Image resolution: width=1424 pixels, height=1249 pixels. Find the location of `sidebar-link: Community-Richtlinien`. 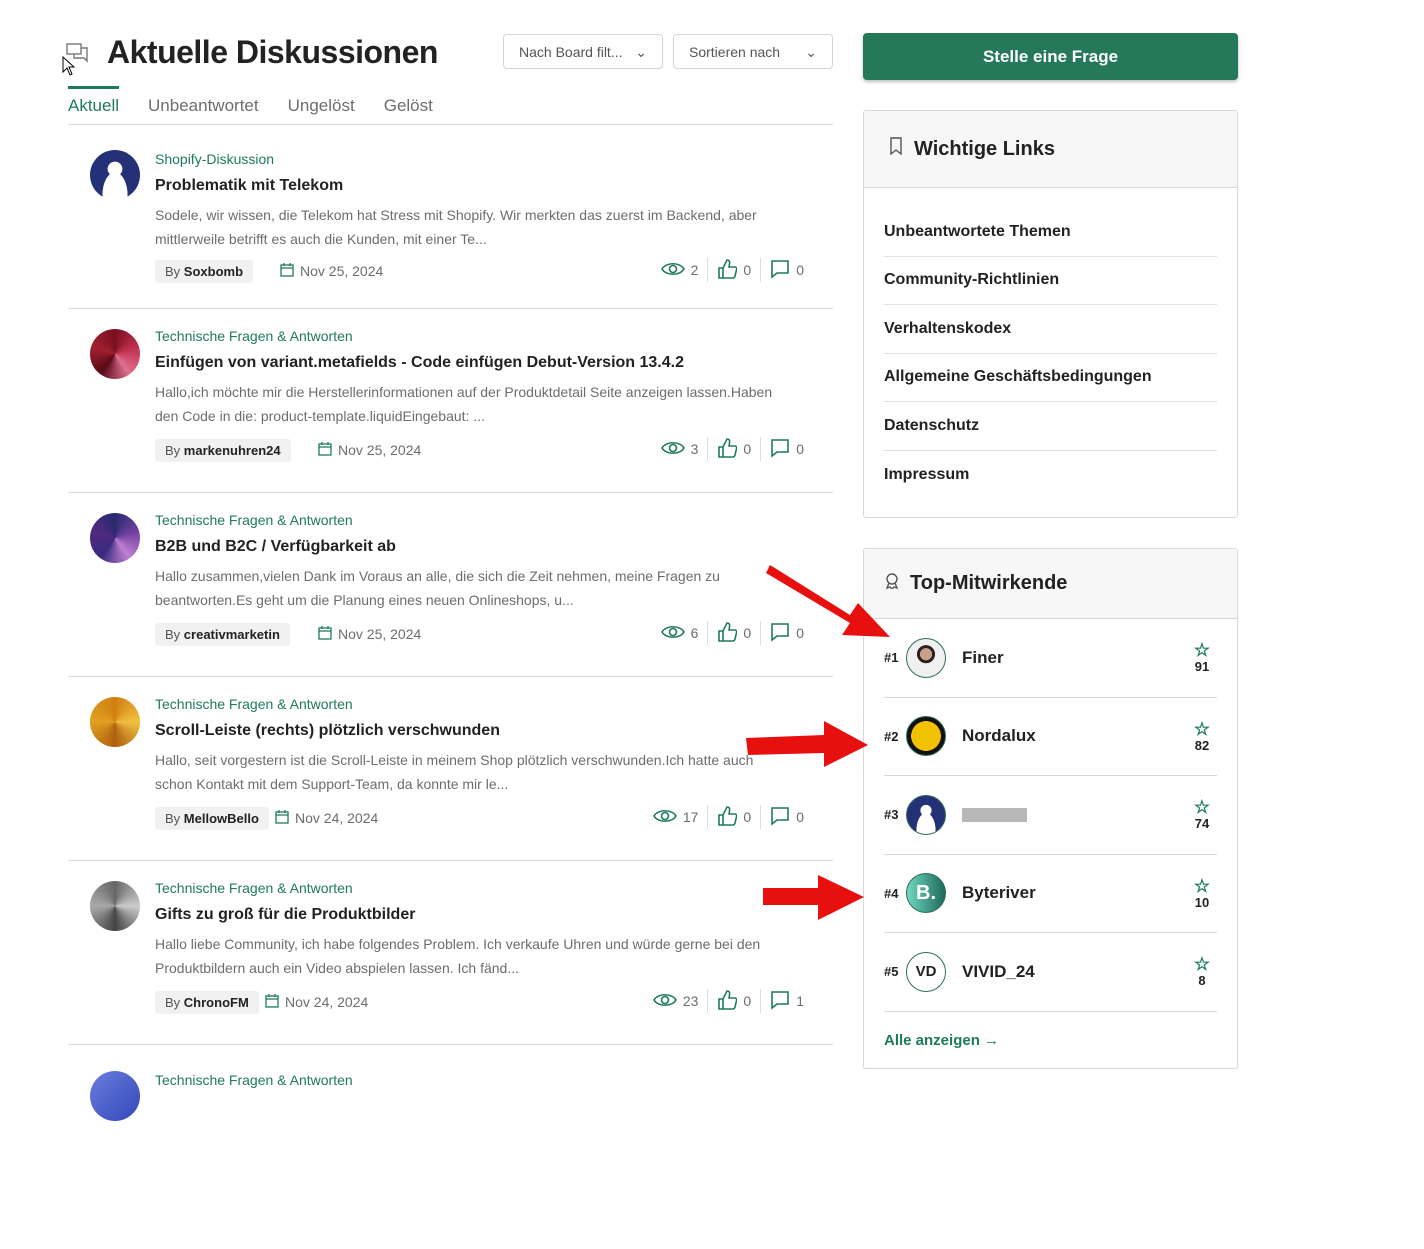

sidebar-link: Community-Richtlinien is located at coordinates (1050, 281).